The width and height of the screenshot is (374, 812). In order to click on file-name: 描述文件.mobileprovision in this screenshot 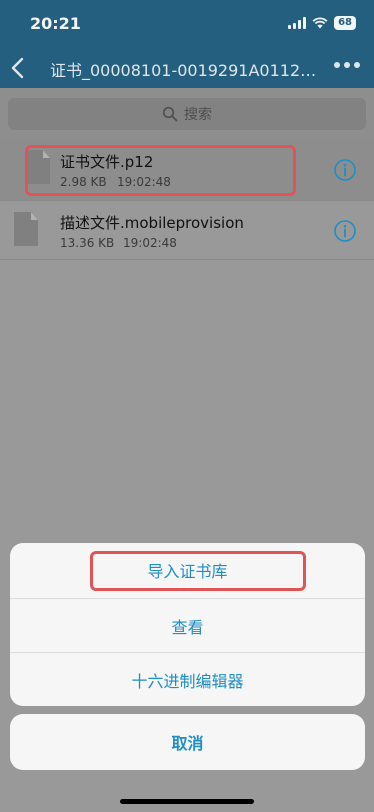, I will do `click(152, 223)`.